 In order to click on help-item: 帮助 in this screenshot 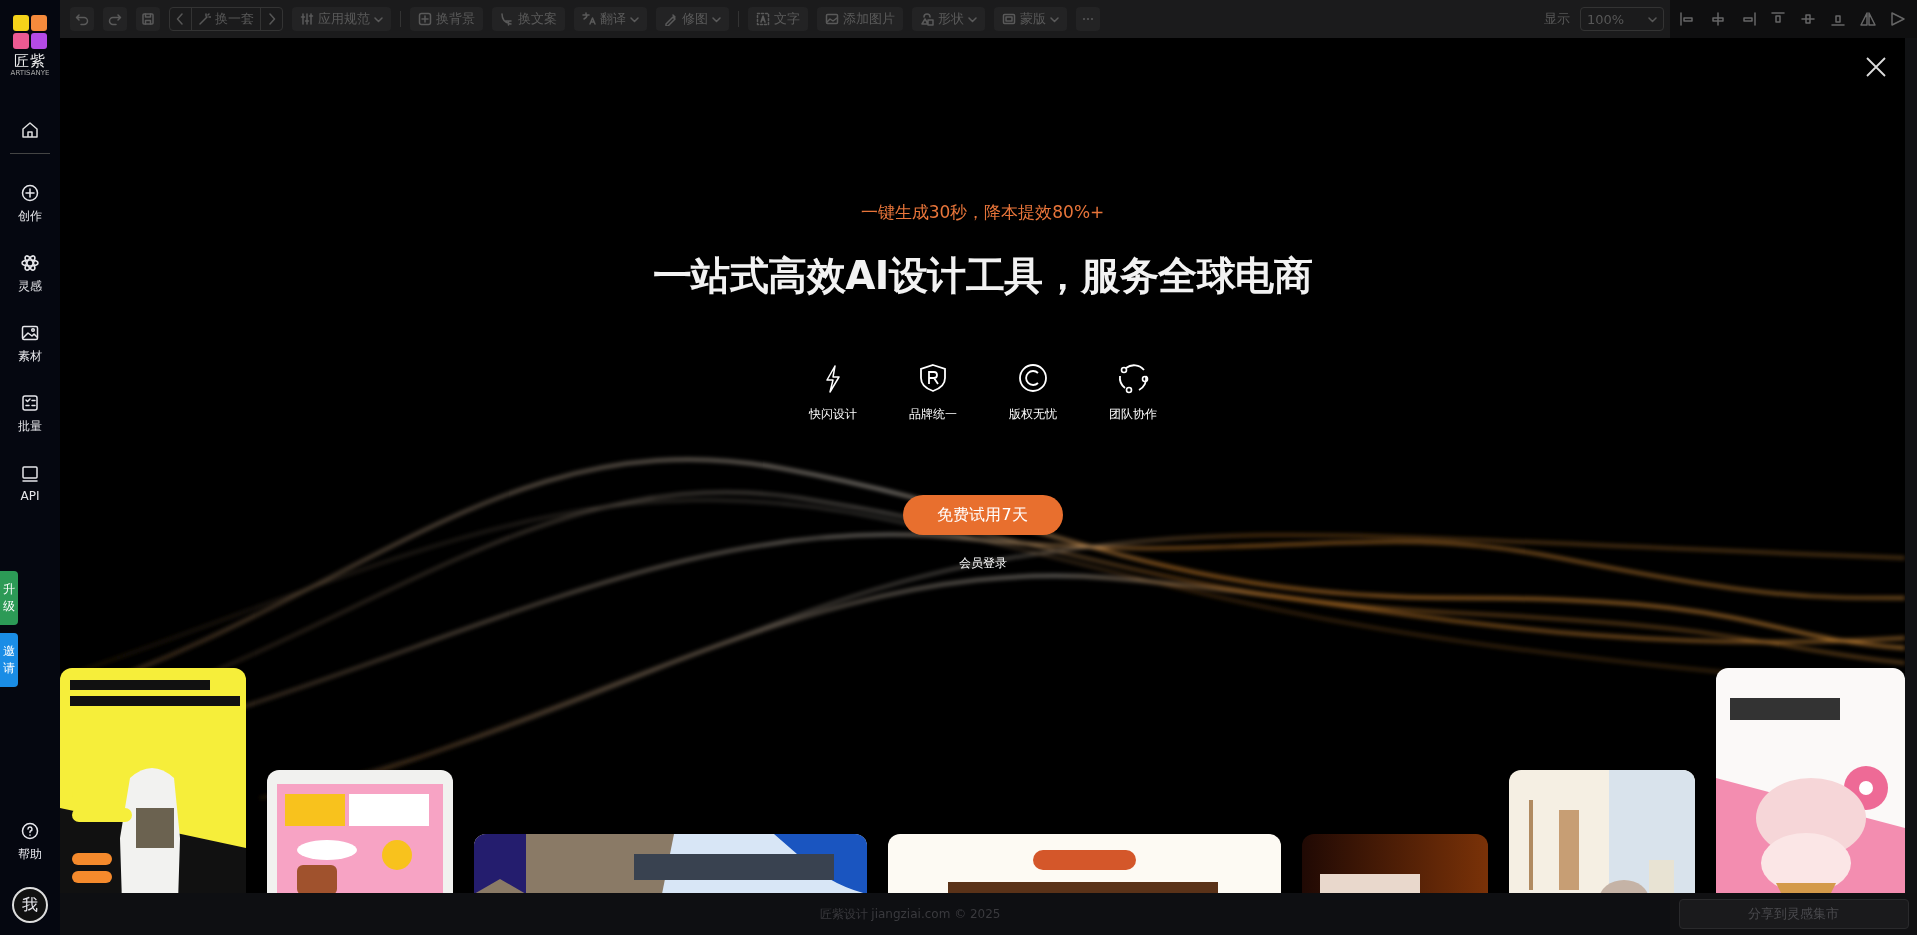, I will do `click(30, 842)`.